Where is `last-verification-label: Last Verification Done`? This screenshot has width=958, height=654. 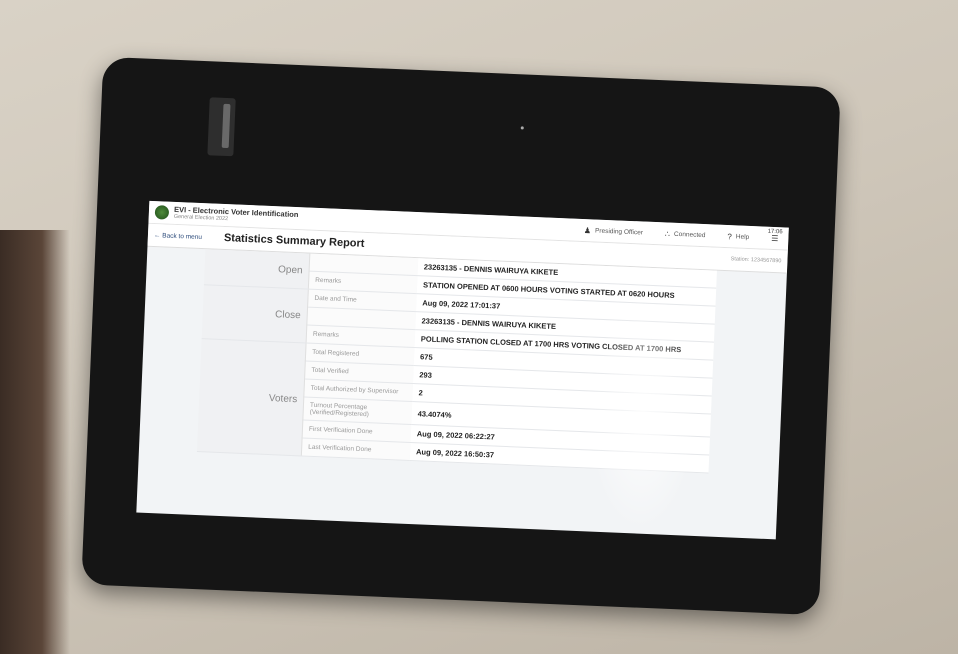
last-verification-label: Last Verification Done is located at coordinates (356, 449).